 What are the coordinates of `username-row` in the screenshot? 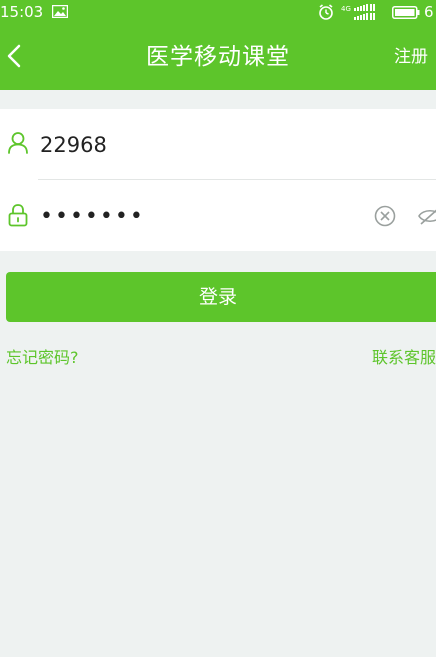 It's located at (218, 144).